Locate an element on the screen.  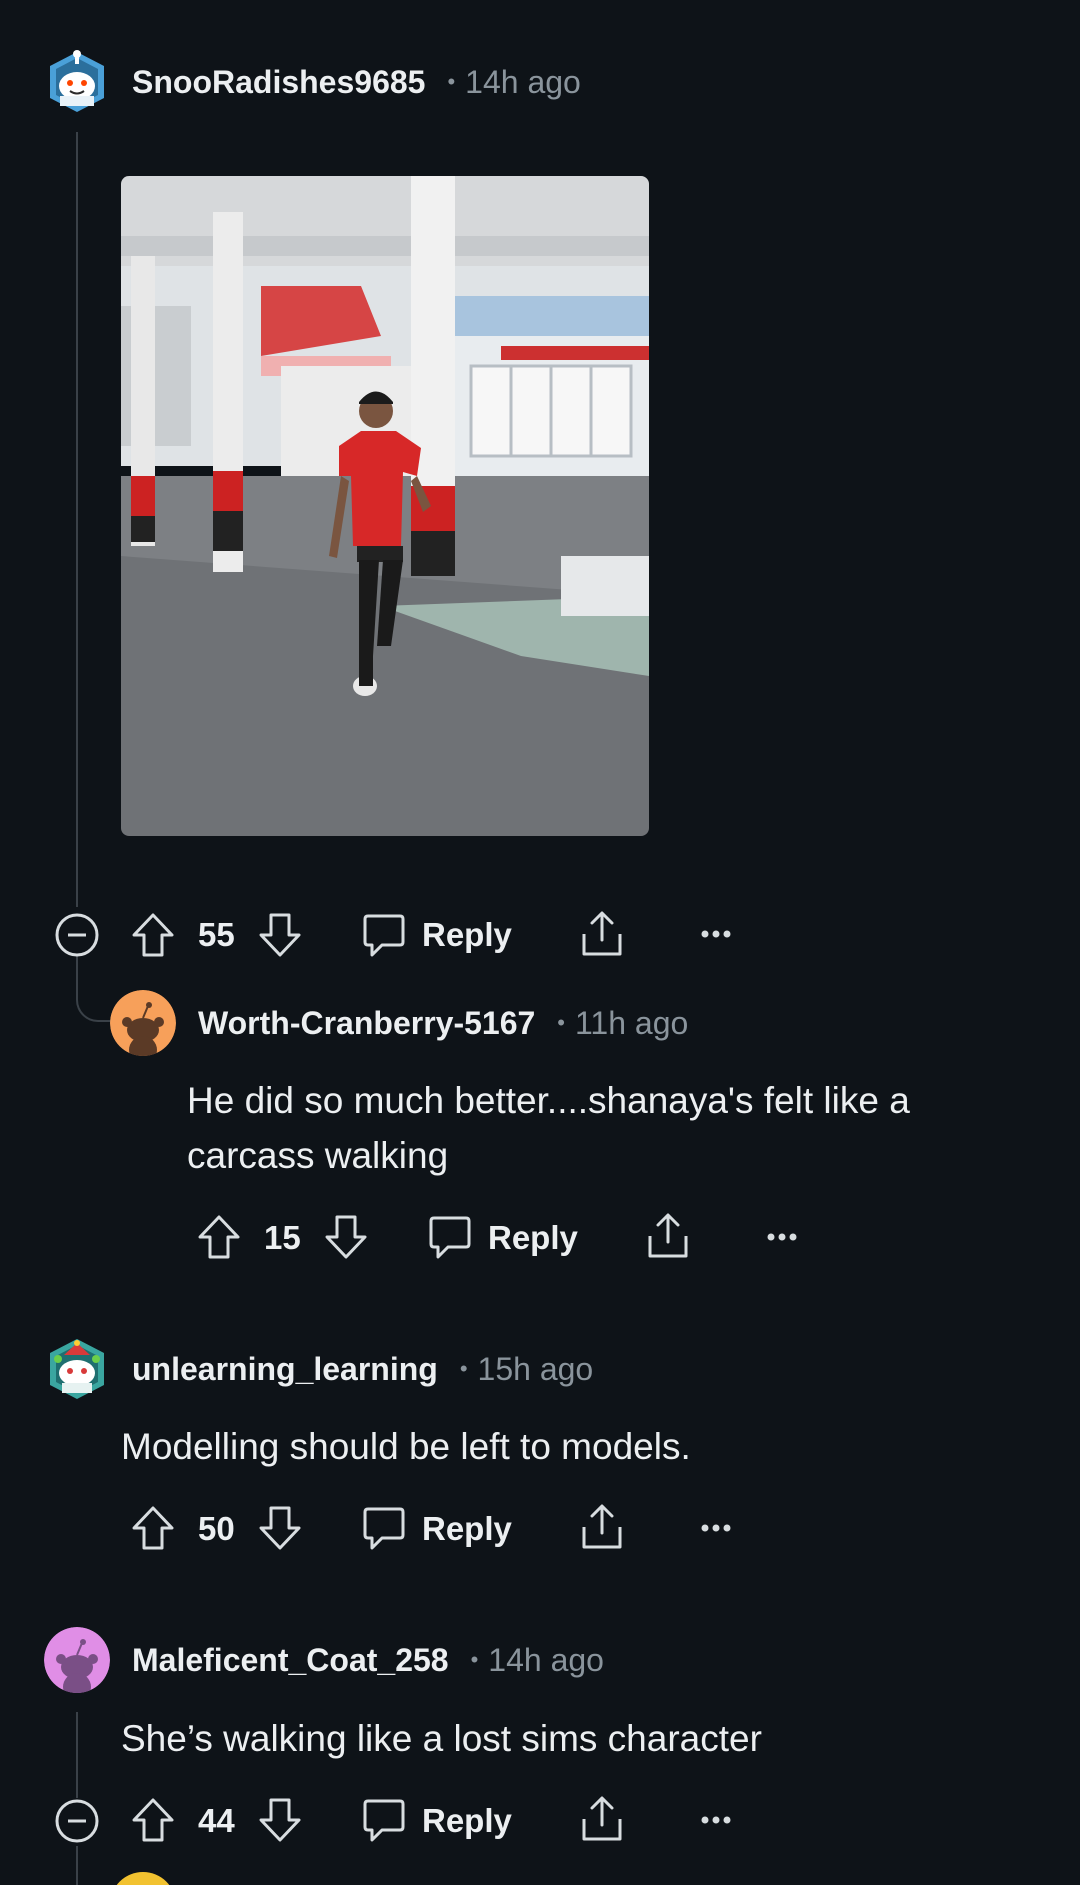
snoo-purple-avatar-icon is located at coordinates (77, 1660).